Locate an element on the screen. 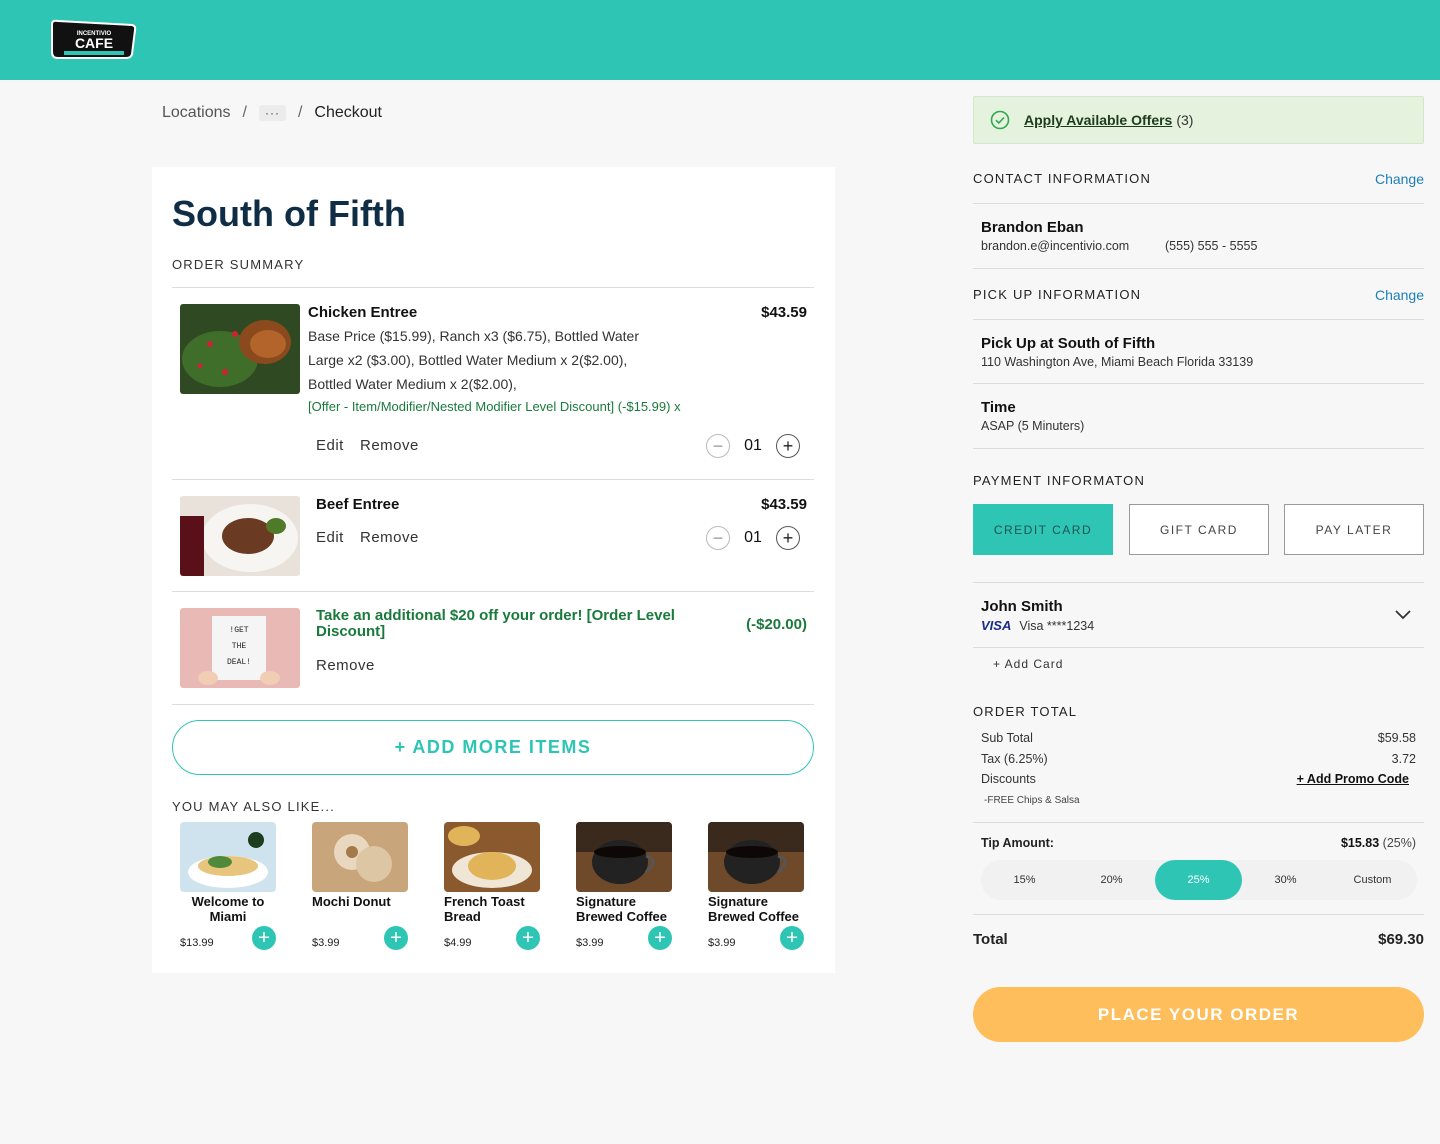 The height and width of the screenshot is (1144, 1440). recommendation-card: Welcome to Miami $13.99 + is located at coordinates (228, 886).